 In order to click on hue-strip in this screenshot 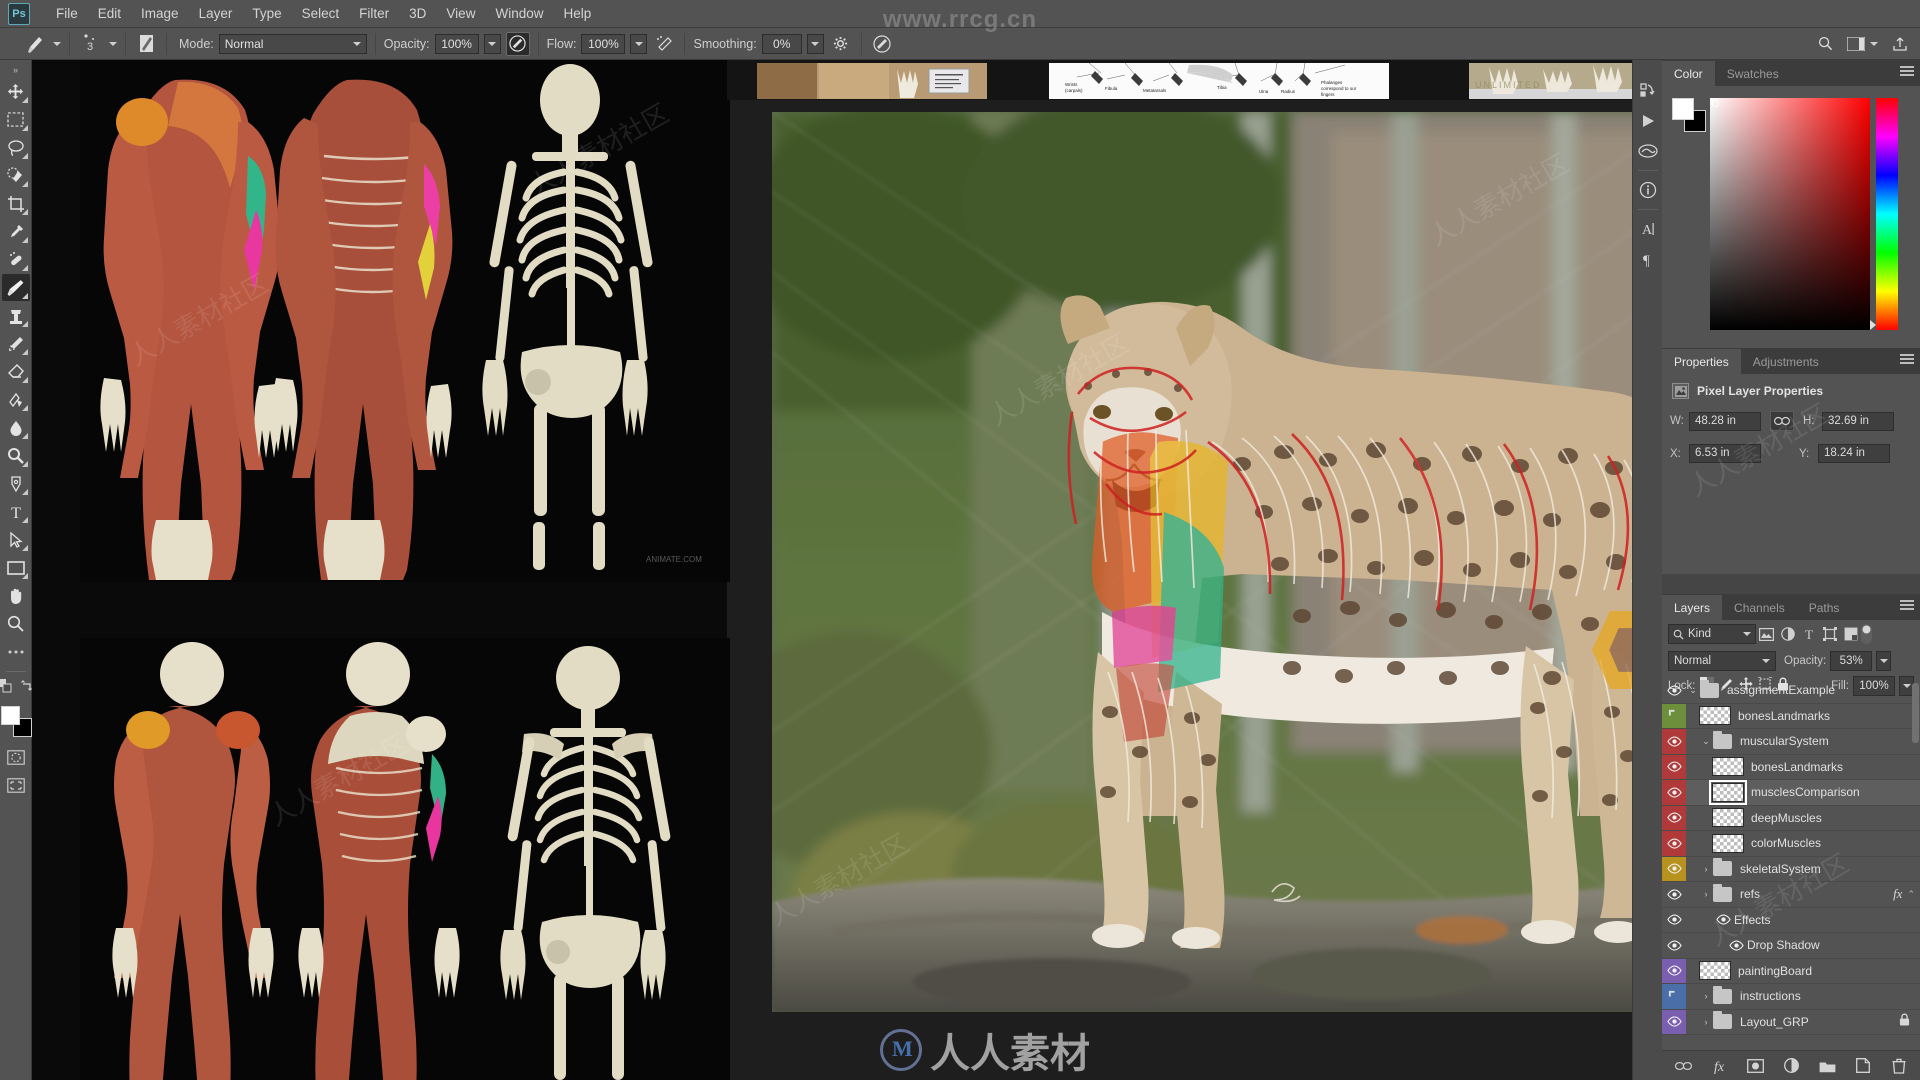, I will do `click(1887, 214)`.